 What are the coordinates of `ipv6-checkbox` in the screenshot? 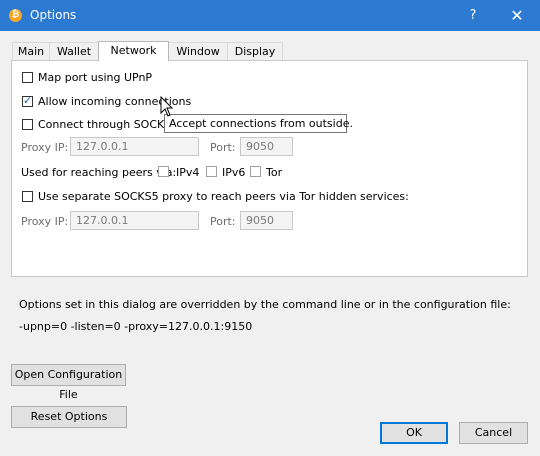 It's located at (211, 171).